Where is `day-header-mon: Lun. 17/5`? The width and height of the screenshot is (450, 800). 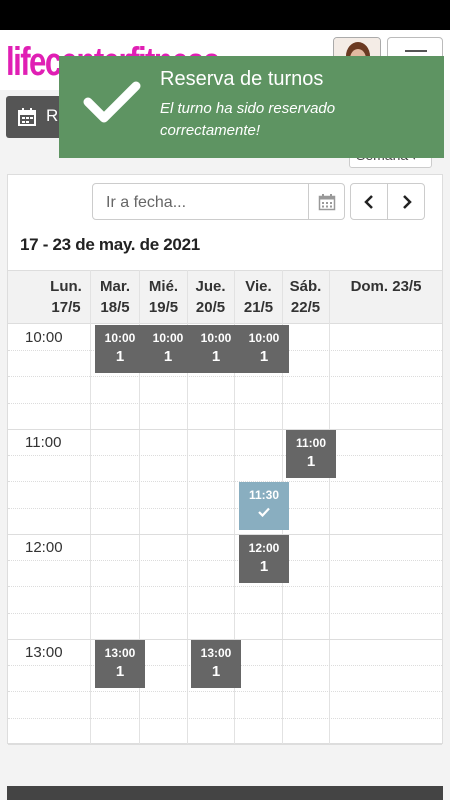
day-header-mon: Lun. 17/5 is located at coordinates (66, 297).